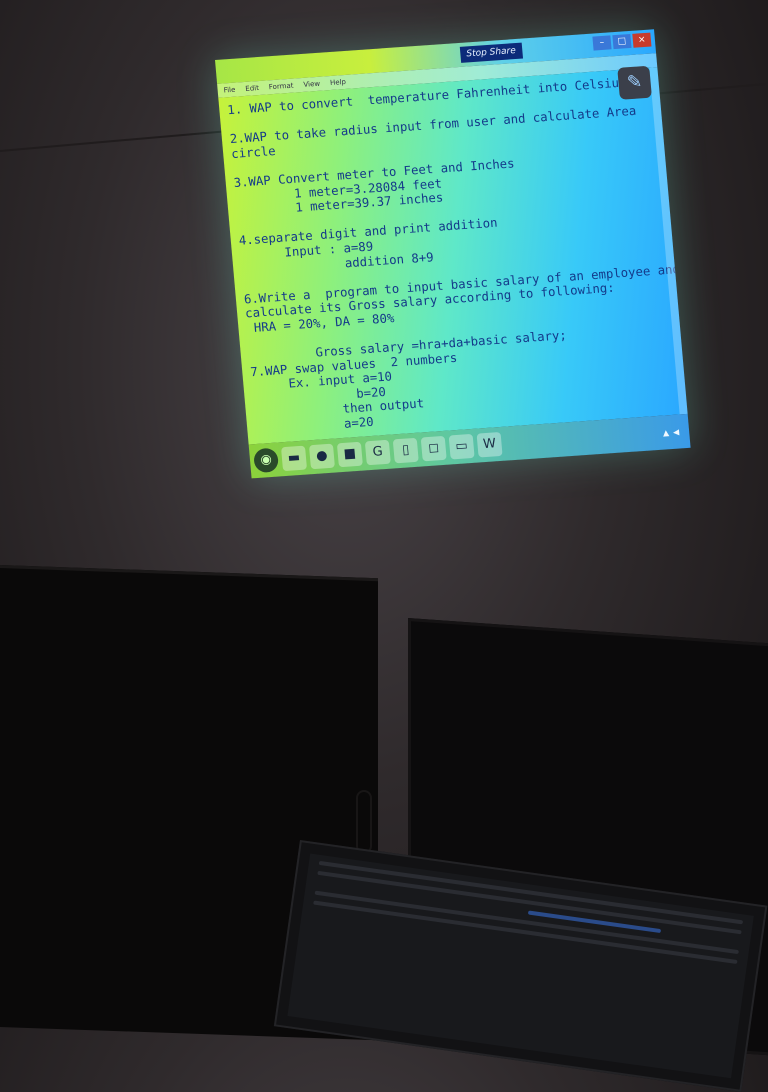 The height and width of the screenshot is (1092, 768). Describe the element at coordinates (321, 456) in the screenshot. I see `chrome-icon: ●` at that location.